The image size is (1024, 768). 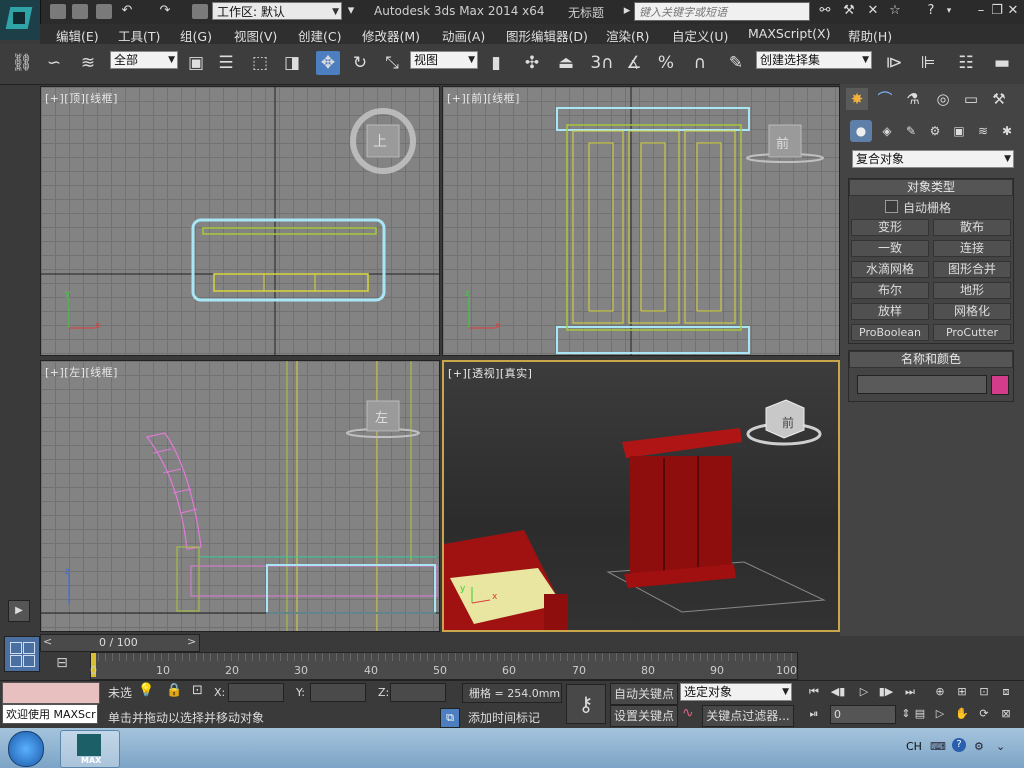 What do you see at coordinates (26, 749) in the screenshot?
I see `start-button-icon` at bounding box center [26, 749].